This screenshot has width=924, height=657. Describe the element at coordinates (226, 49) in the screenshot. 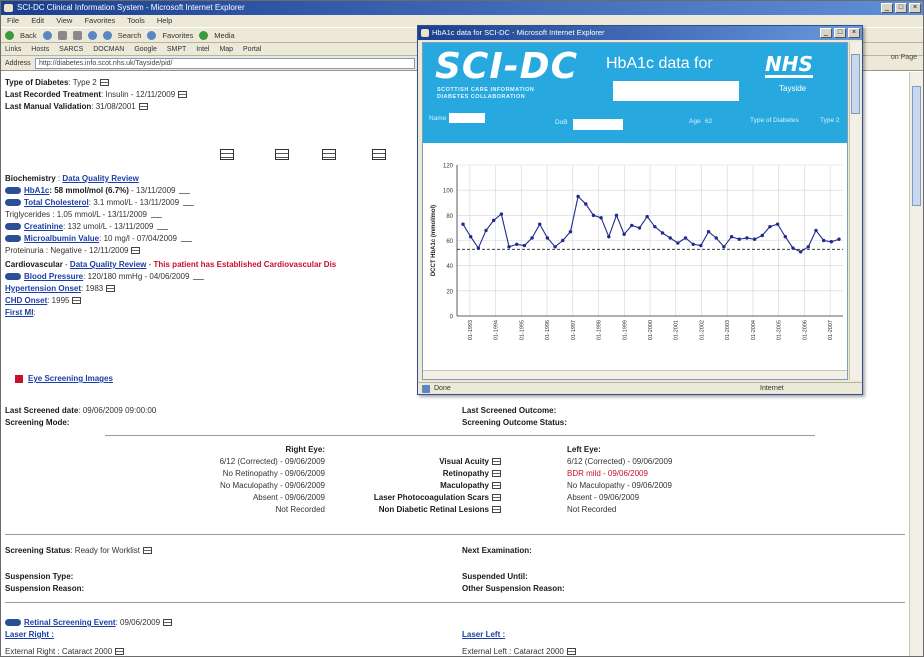

I see `link-map: Map` at that location.